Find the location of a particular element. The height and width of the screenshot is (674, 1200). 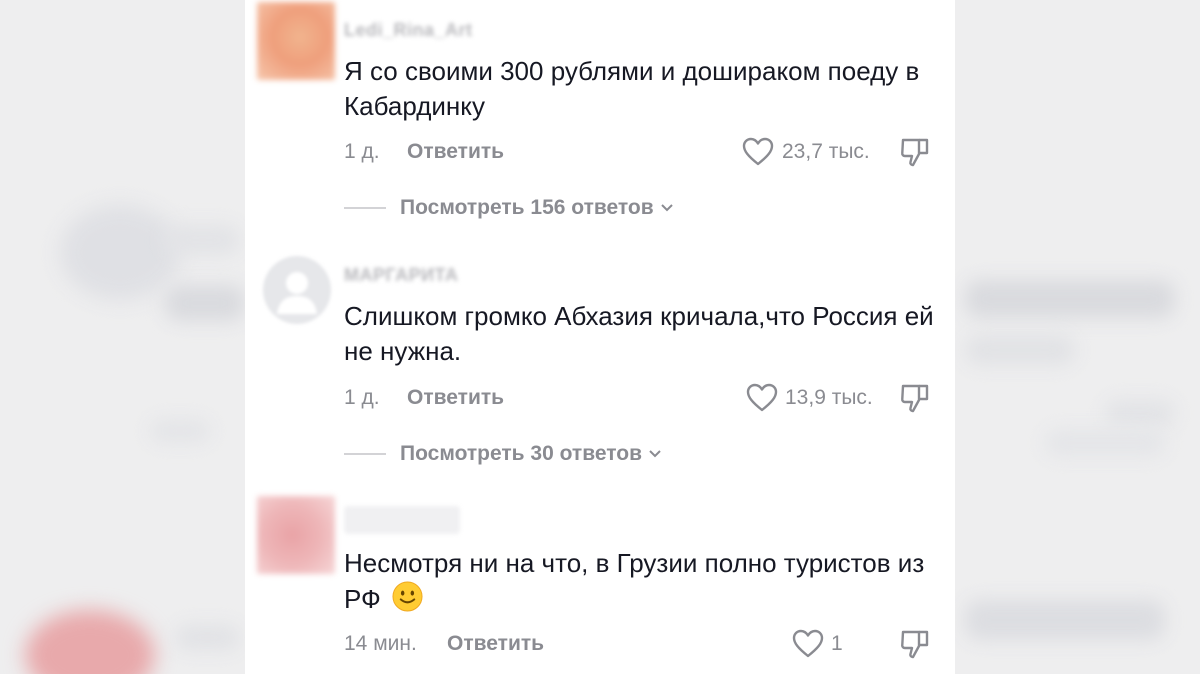

comment-username: Ledi_Rina_Art is located at coordinates (408, 30).